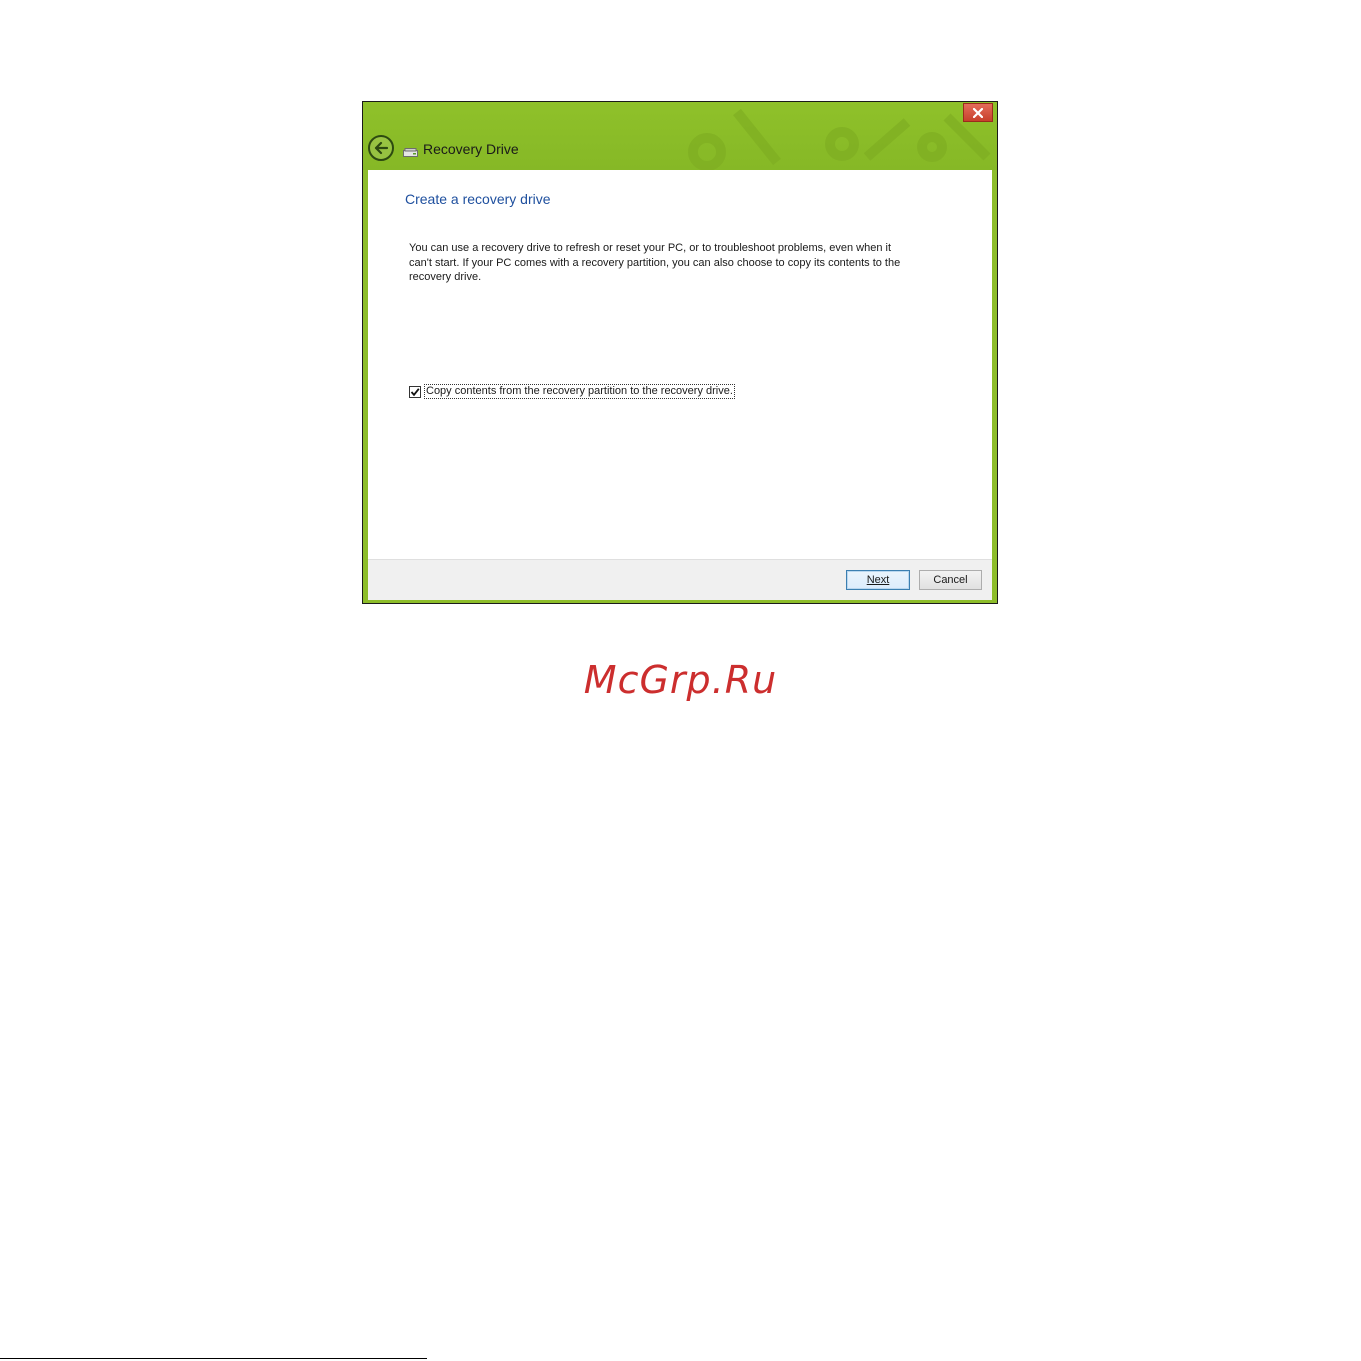  I want to click on drive-icon, so click(410, 152).